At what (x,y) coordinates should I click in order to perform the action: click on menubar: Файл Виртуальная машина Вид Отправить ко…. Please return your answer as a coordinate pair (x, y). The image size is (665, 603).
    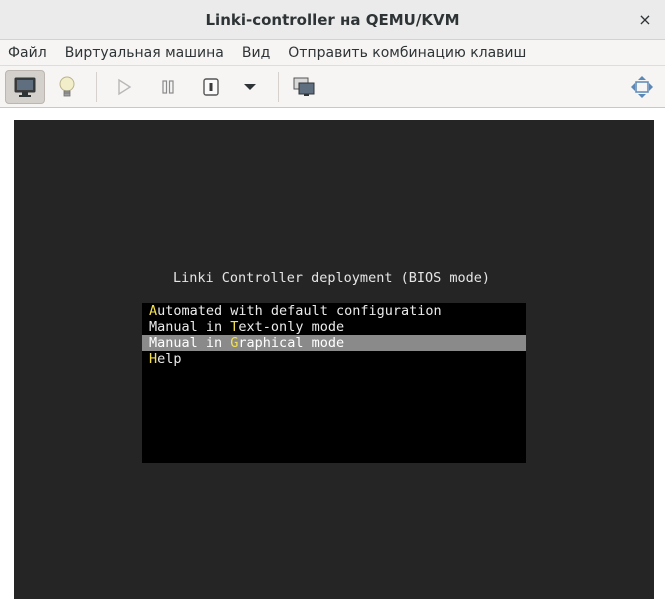
    Looking at the image, I should click on (332, 53).